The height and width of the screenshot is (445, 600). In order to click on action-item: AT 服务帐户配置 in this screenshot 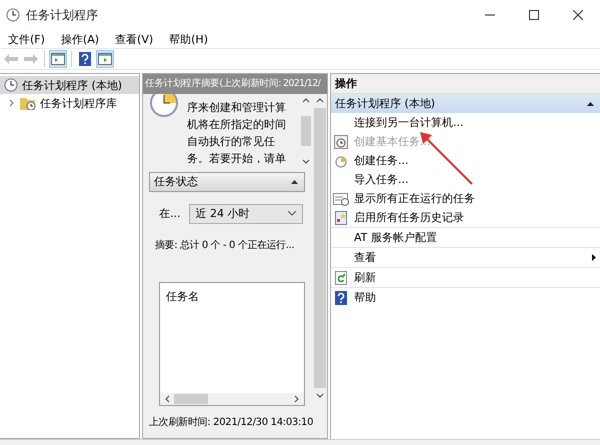, I will do `click(465, 237)`.